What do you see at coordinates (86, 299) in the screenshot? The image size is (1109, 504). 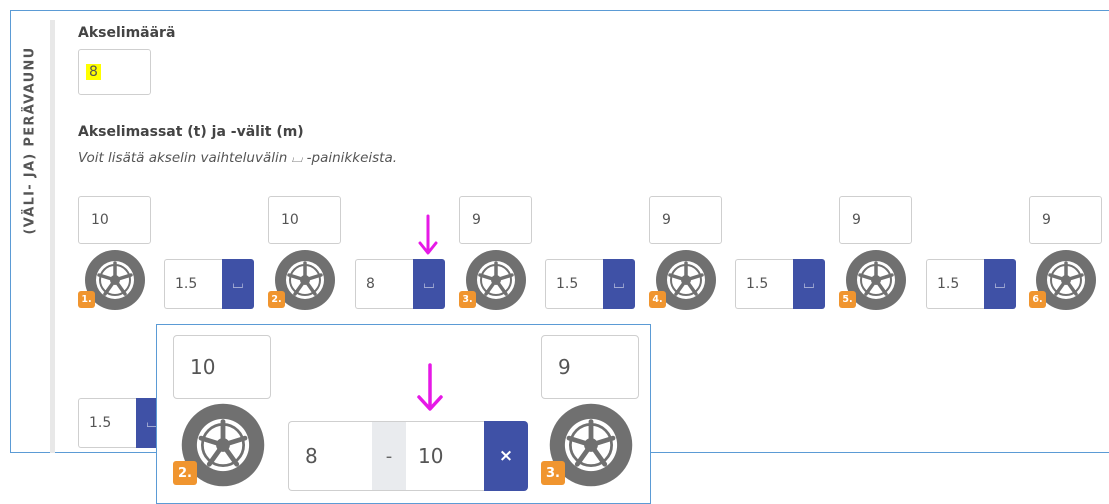 I see `axle-number-badge: 1.` at bounding box center [86, 299].